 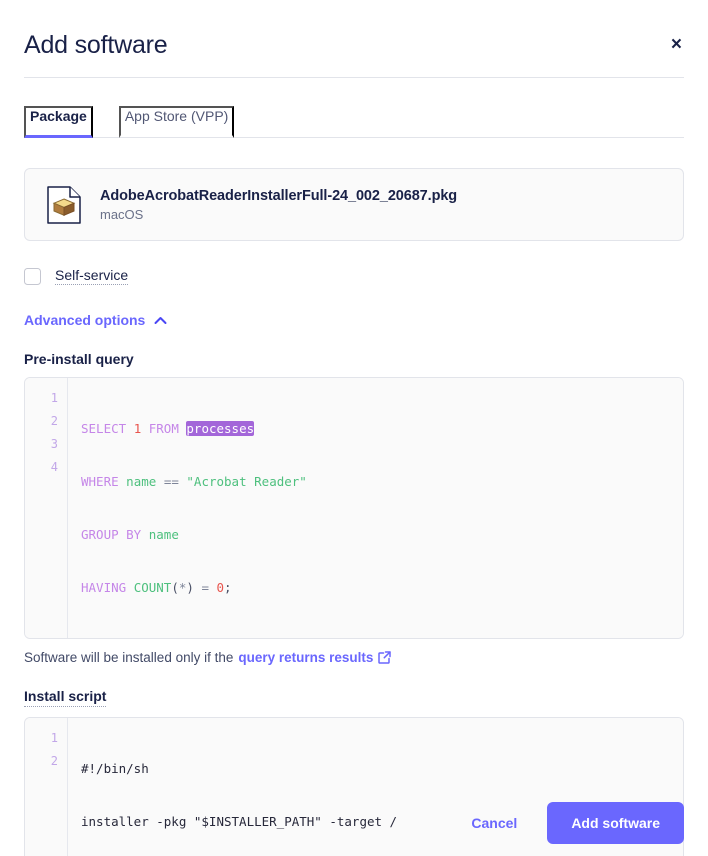 I want to click on helper-text: Software will be installed only if the, so click(x=129, y=657).